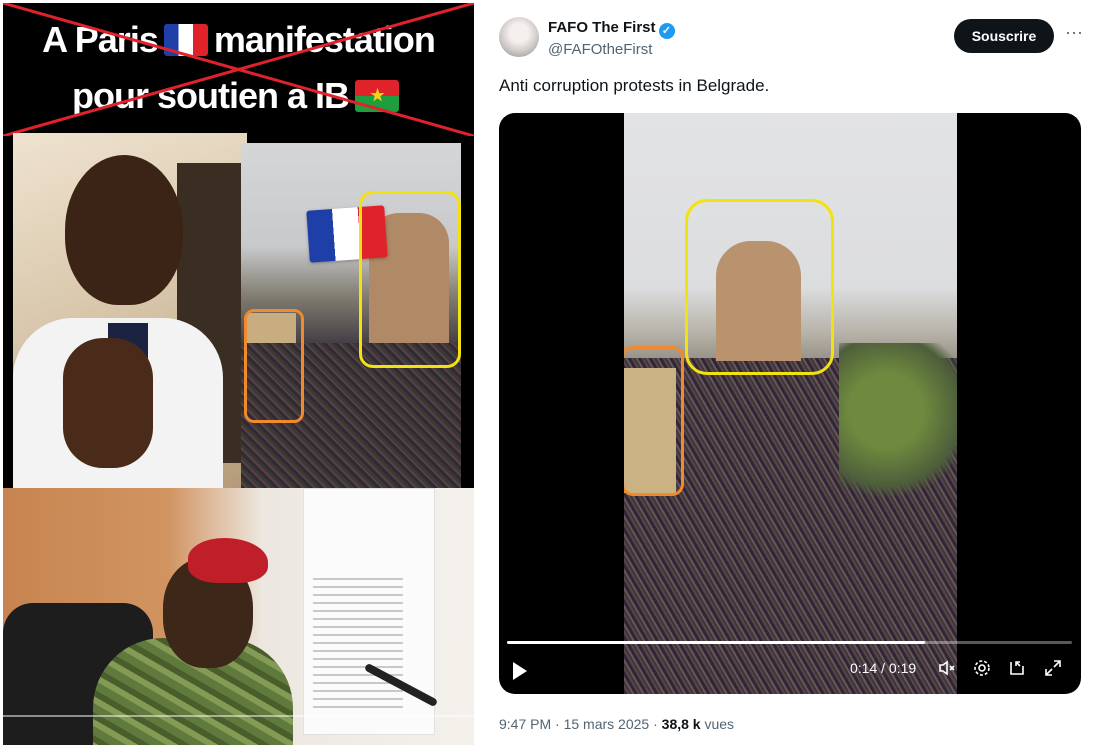  Describe the element at coordinates (228, 560) in the screenshot. I see `red-beret` at that location.